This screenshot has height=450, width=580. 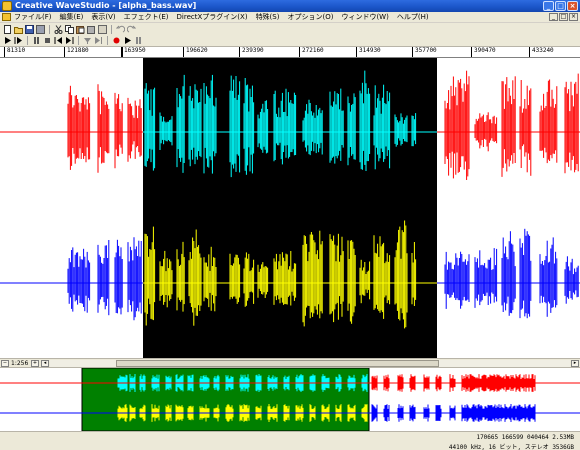 What do you see at coordinates (5, 363) in the screenshot?
I see `zoom-out-button: −` at bounding box center [5, 363].